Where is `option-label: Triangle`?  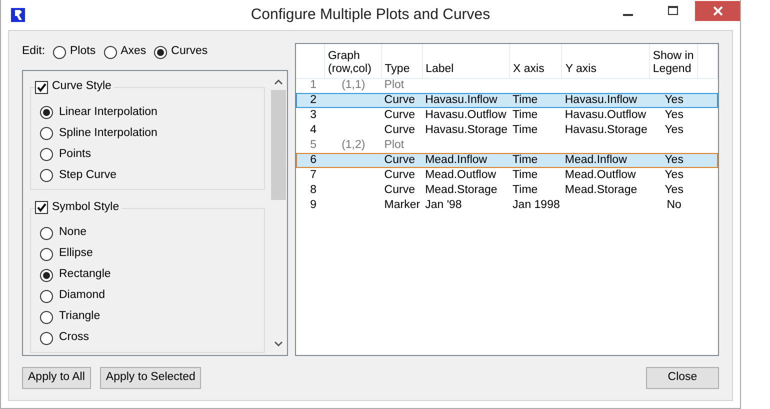 option-label: Triangle is located at coordinates (79, 316).